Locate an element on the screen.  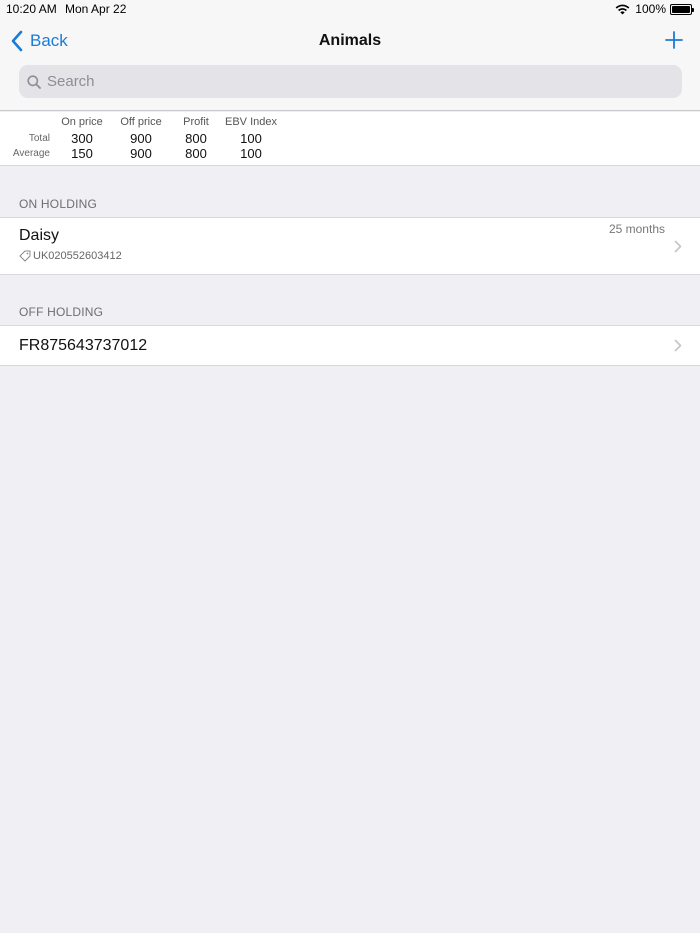
row-label-average: Average is located at coordinates (31, 153).